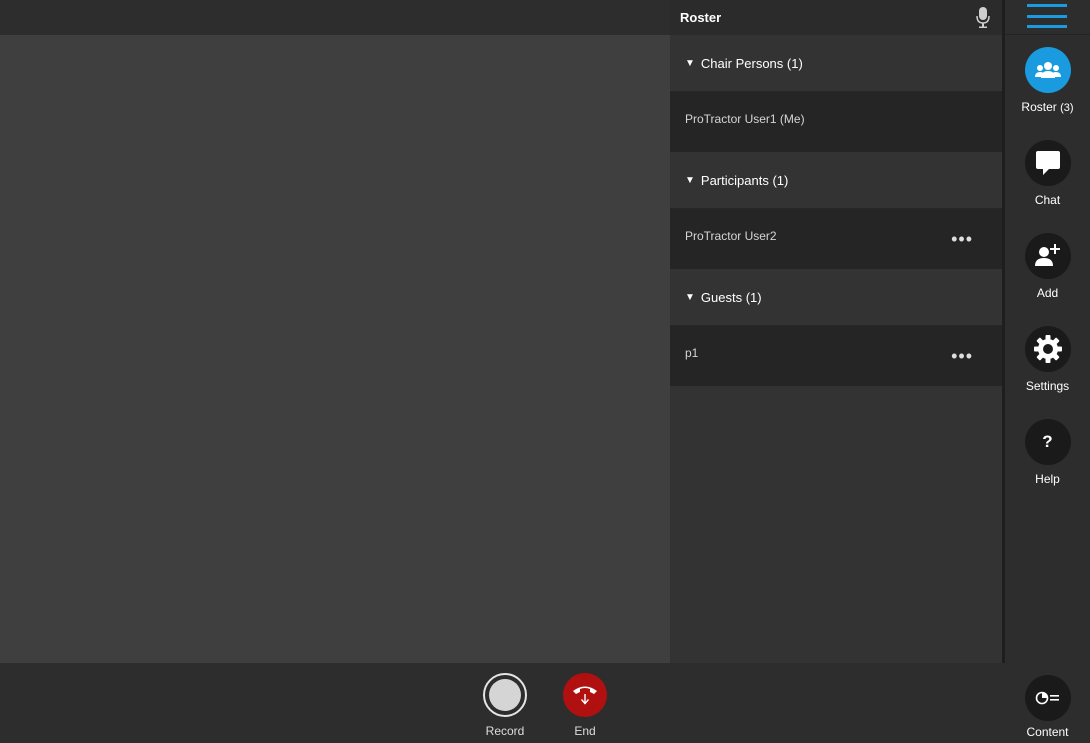 This screenshot has height=743, width=1090. Describe the element at coordinates (1047, 442) in the screenshot. I see `question-icon: ?` at that location.